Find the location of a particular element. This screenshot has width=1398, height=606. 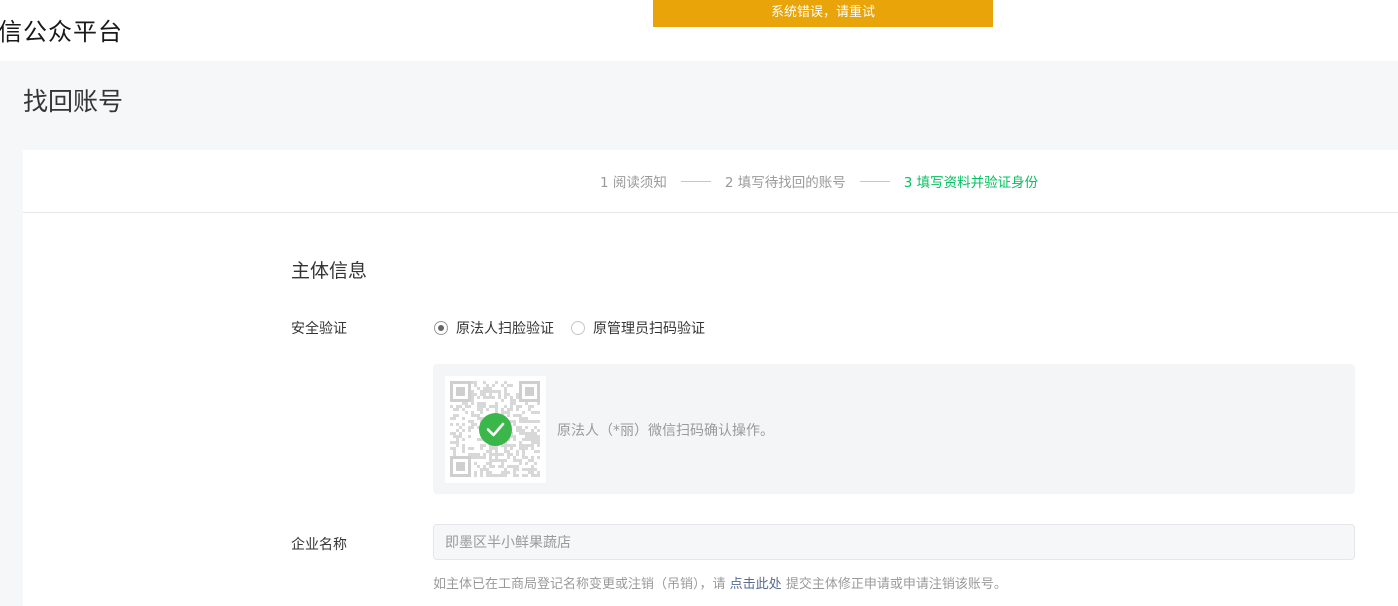

verify-method-radio-group: 原法人扫脸验证 原管理员扫码验证 is located at coordinates (578, 328).